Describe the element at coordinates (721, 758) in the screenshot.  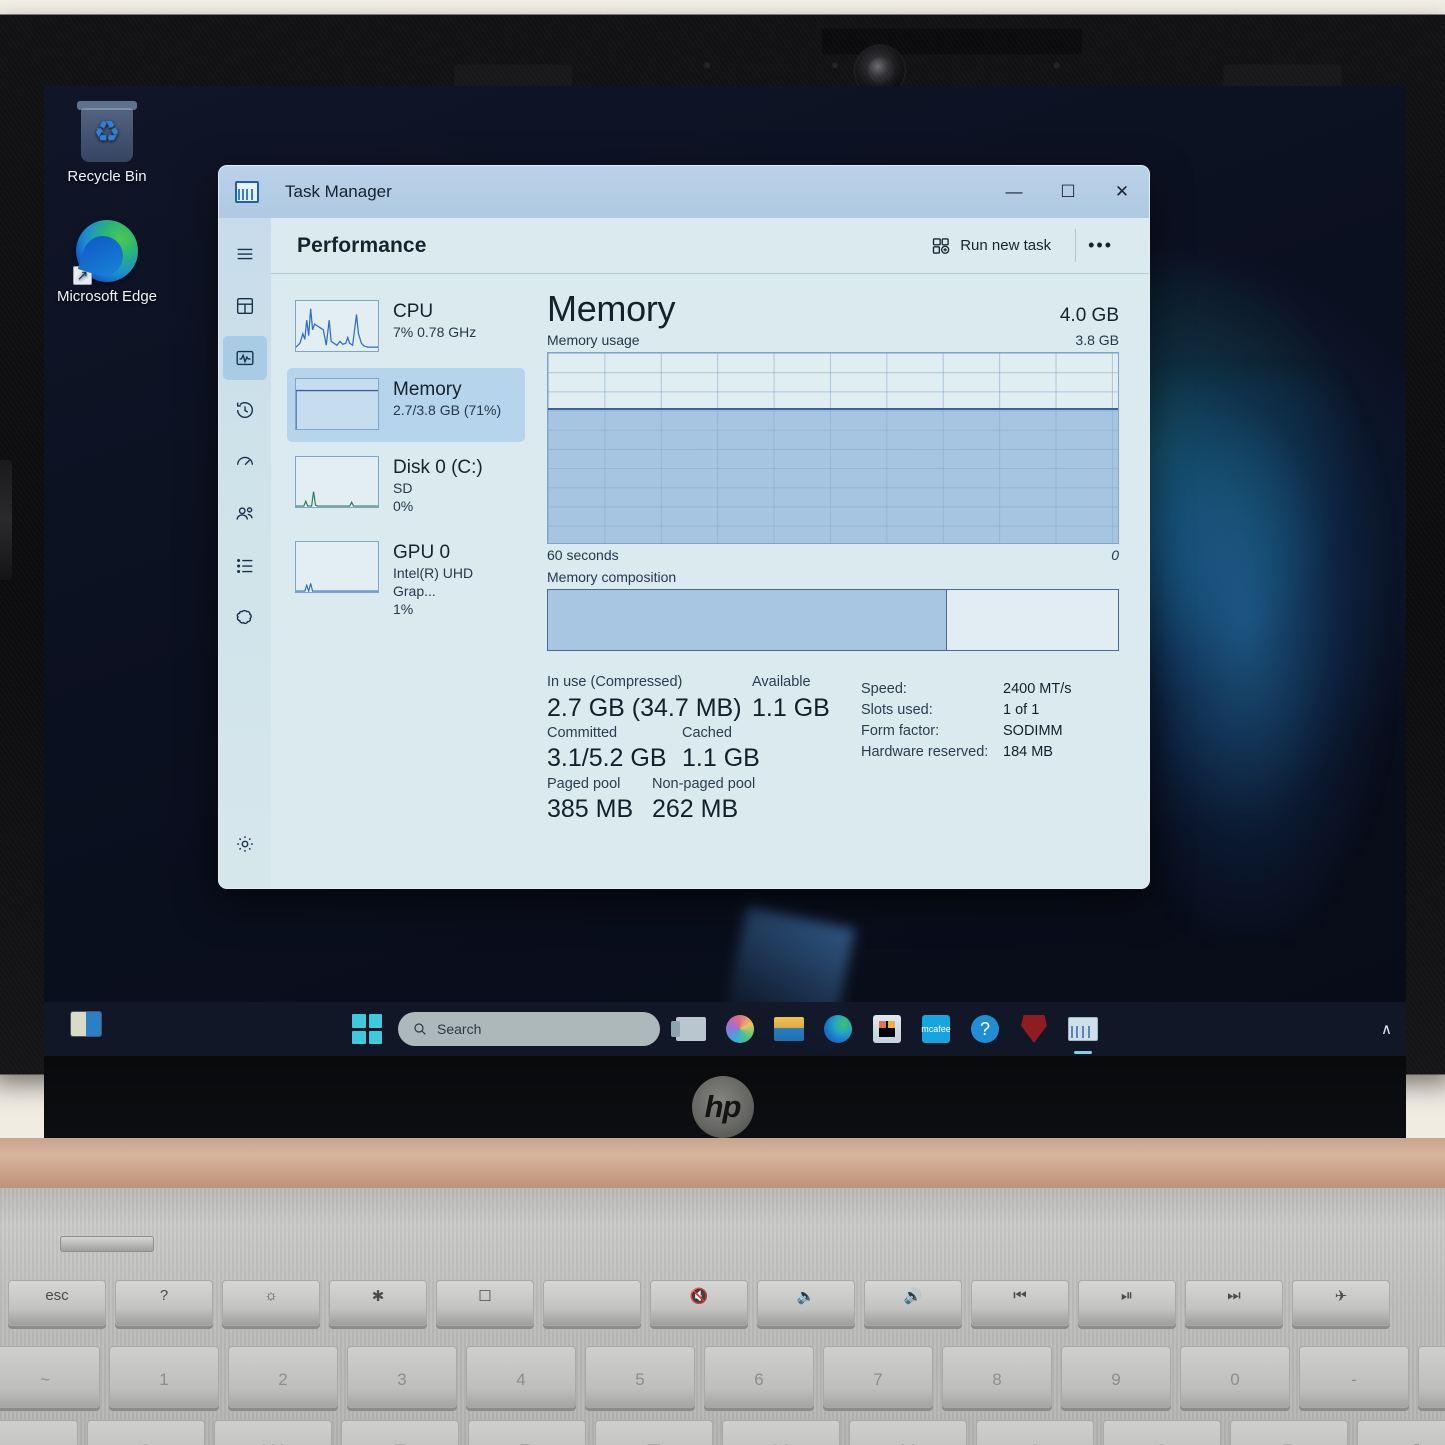
I see `stat-value: 1.1 GB` at that location.